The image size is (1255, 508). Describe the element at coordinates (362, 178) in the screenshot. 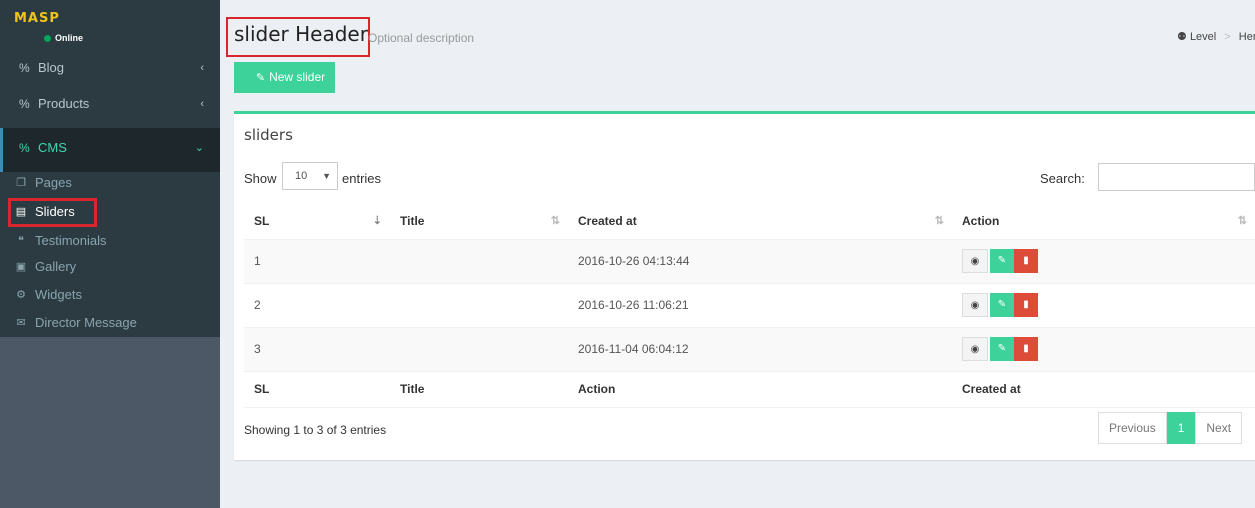

I see `entries-label: entries` at that location.